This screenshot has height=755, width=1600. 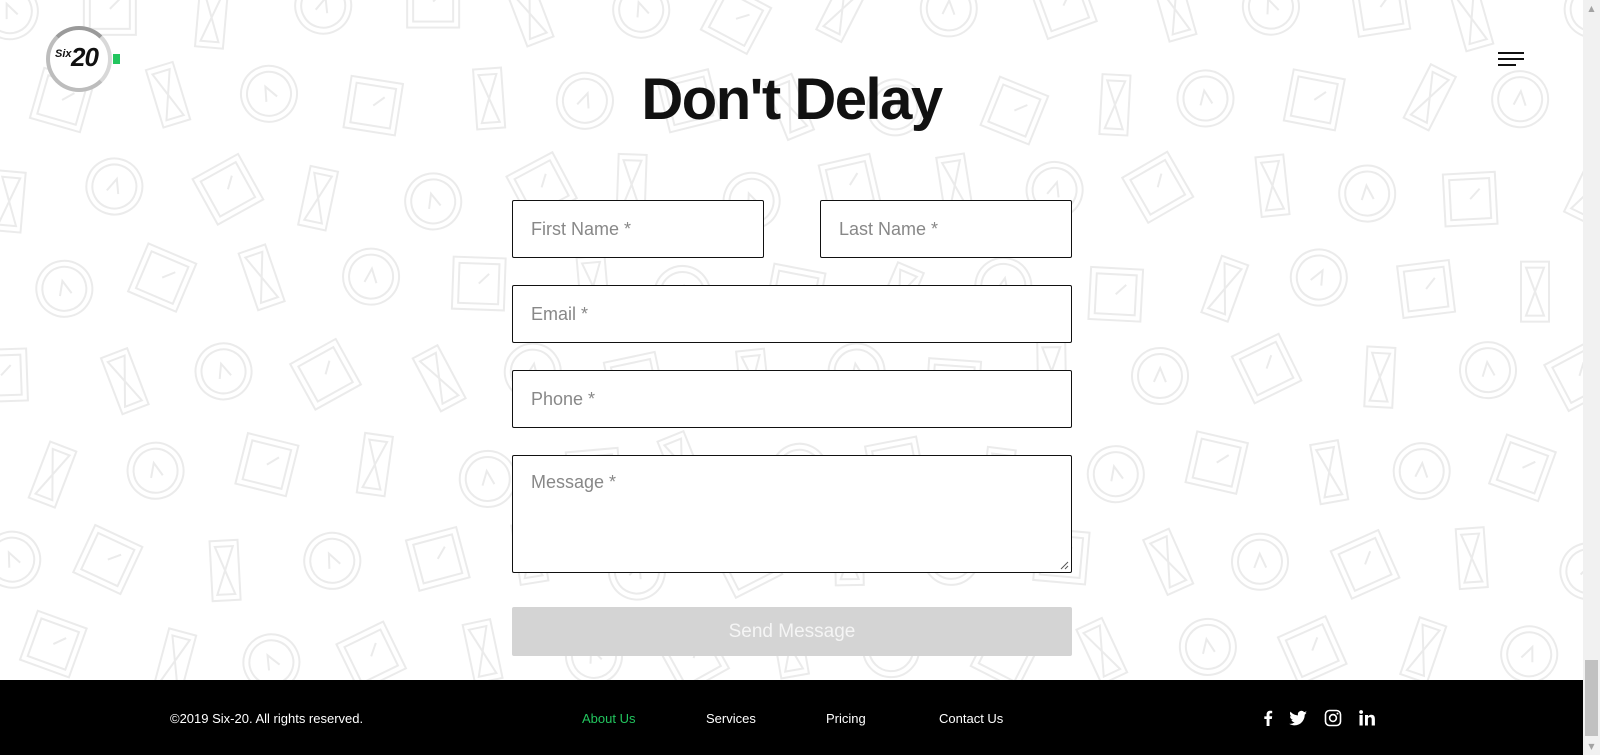 What do you see at coordinates (1591, 746) in the screenshot?
I see `scroll-down-arrow-icon: ▼` at bounding box center [1591, 746].